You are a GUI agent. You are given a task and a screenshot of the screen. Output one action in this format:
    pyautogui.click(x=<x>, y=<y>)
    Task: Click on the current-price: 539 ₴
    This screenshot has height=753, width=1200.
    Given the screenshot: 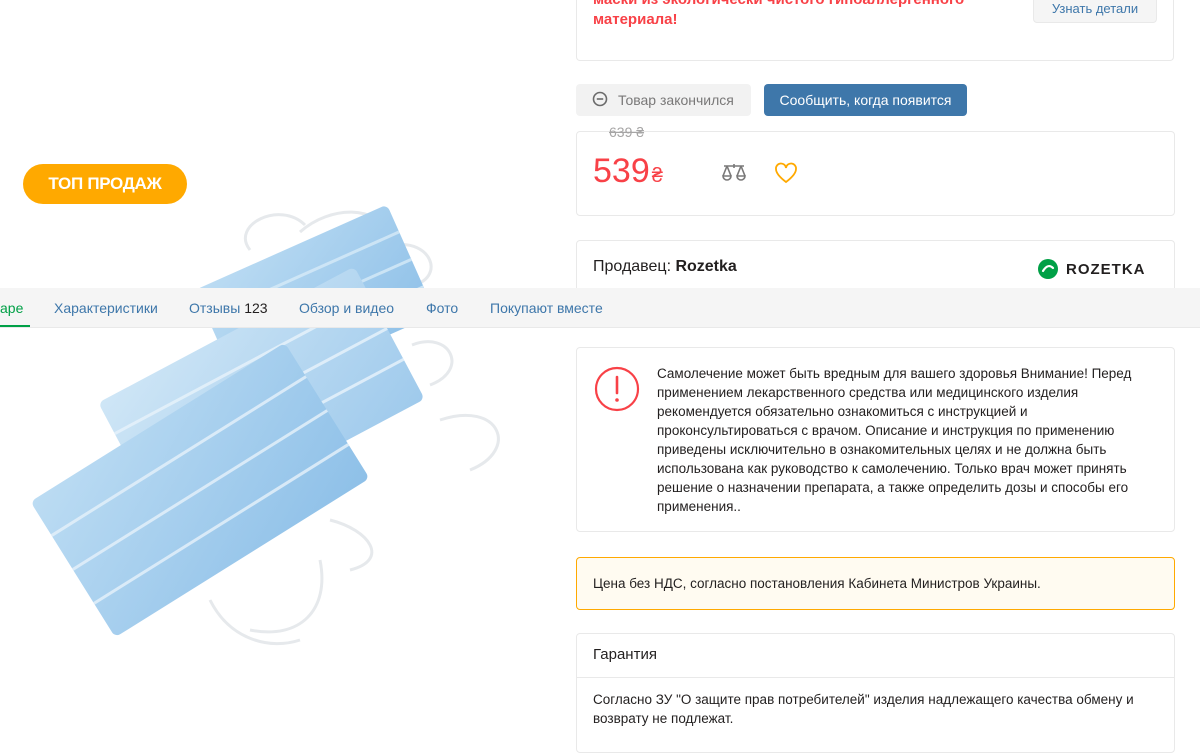 What is the action you would take?
    pyautogui.click(x=628, y=171)
    